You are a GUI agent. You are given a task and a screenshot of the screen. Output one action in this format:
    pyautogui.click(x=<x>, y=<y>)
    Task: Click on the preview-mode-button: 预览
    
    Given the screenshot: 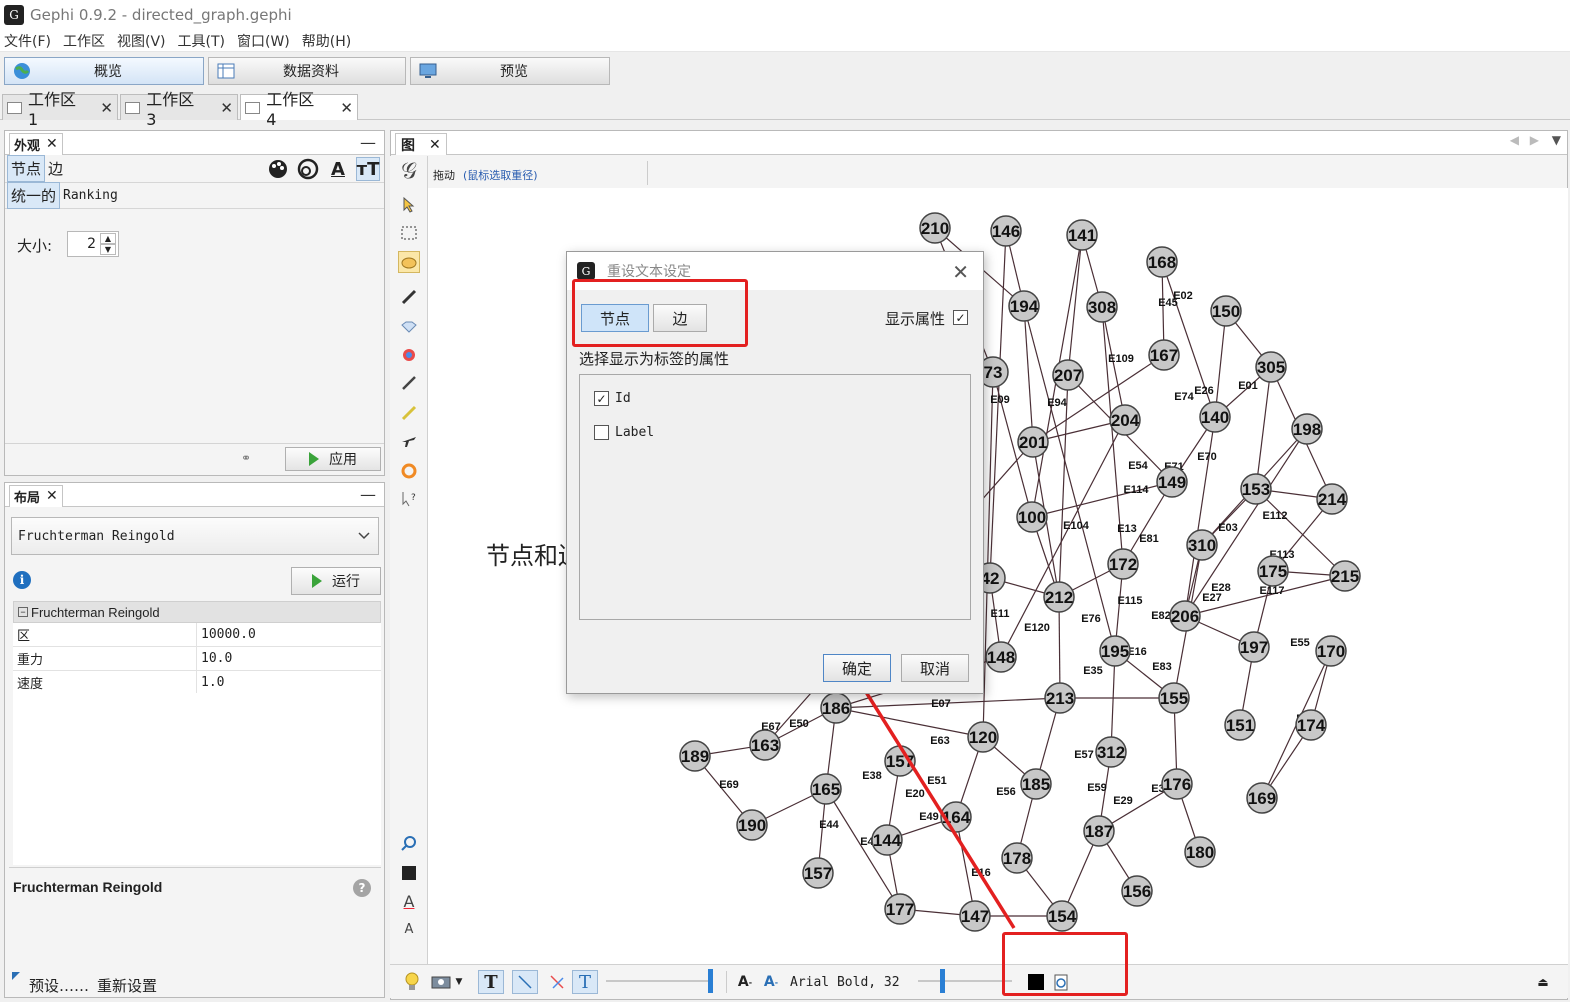 What is the action you would take?
    pyautogui.click(x=510, y=71)
    